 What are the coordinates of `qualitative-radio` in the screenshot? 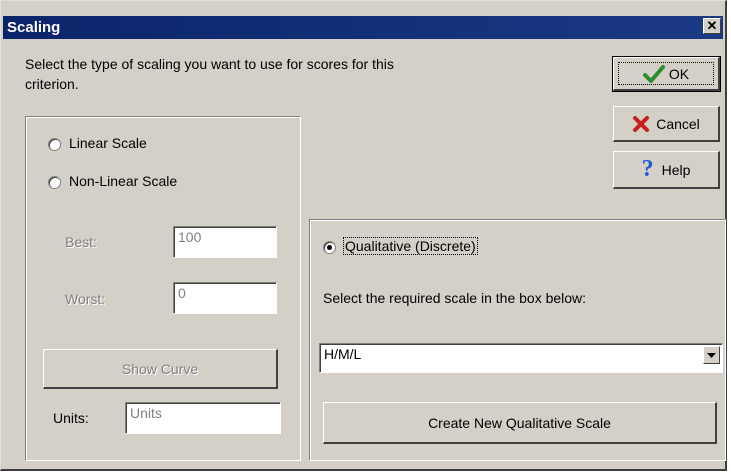 It's located at (329, 247).